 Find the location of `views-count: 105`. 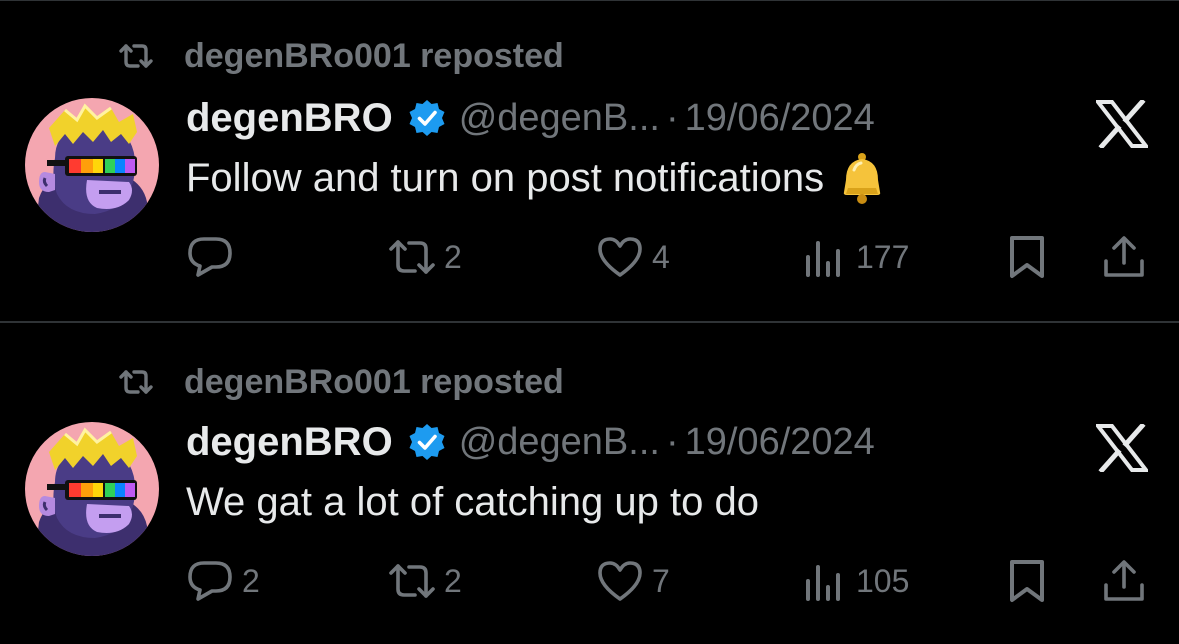

views-count: 105 is located at coordinates (883, 580).